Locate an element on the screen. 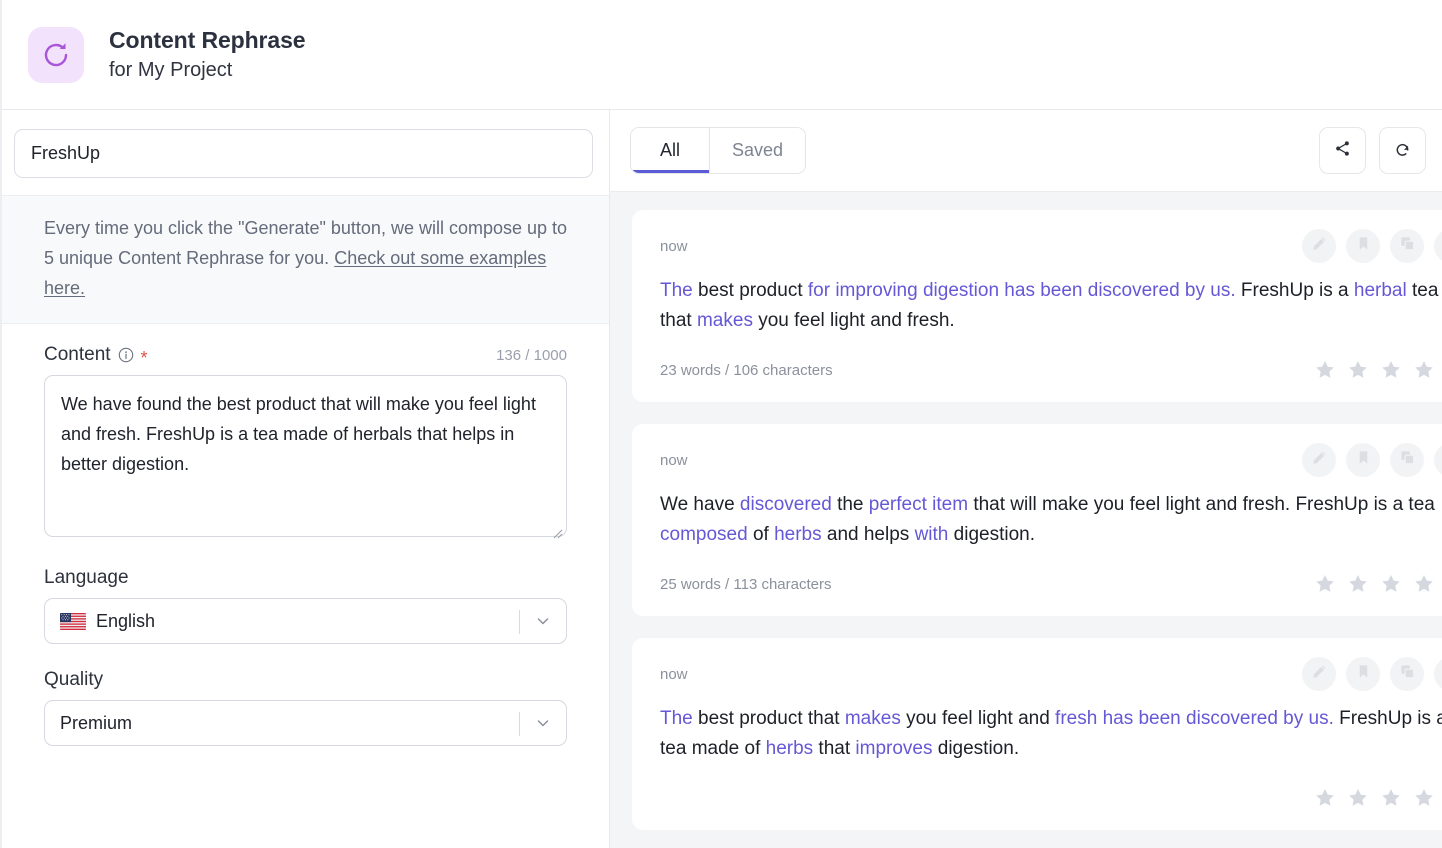 The width and height of the screenshot is (1442, 848). language-label: Language is located at coordinates (86, 577).